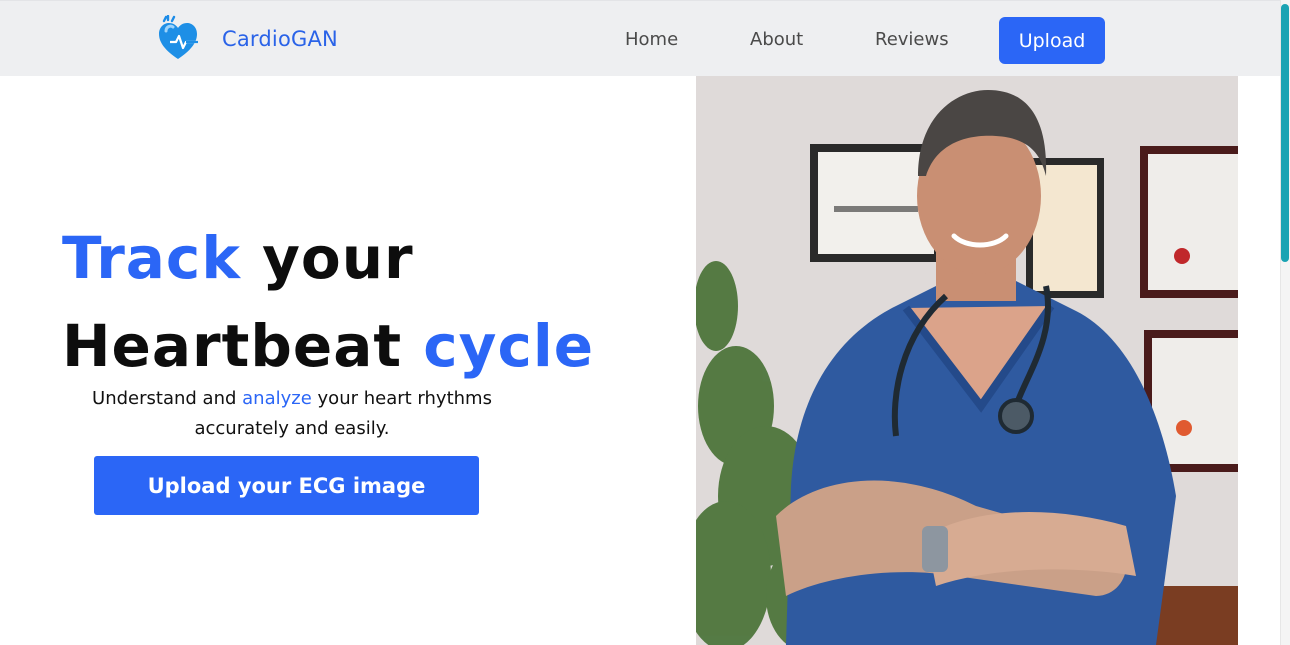 The width and height of the screenshot is (1290, 645). Describe the element at coordinates (328, 302) in the screenshot. I see `hero-title: Track your Heartbeat cycle` at that location.